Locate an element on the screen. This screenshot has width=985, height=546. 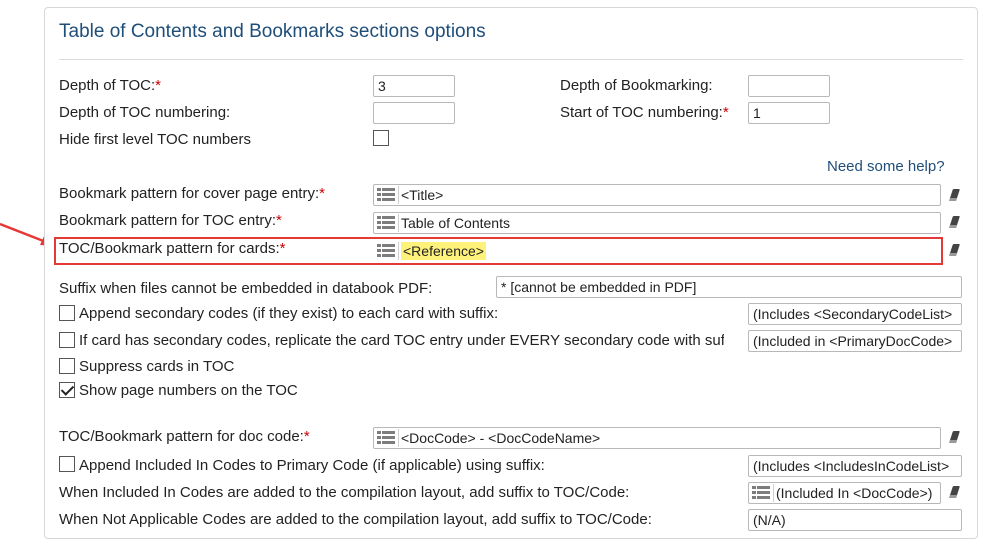
replicate-secondary-checkbox is located at coordinates (67, 340).